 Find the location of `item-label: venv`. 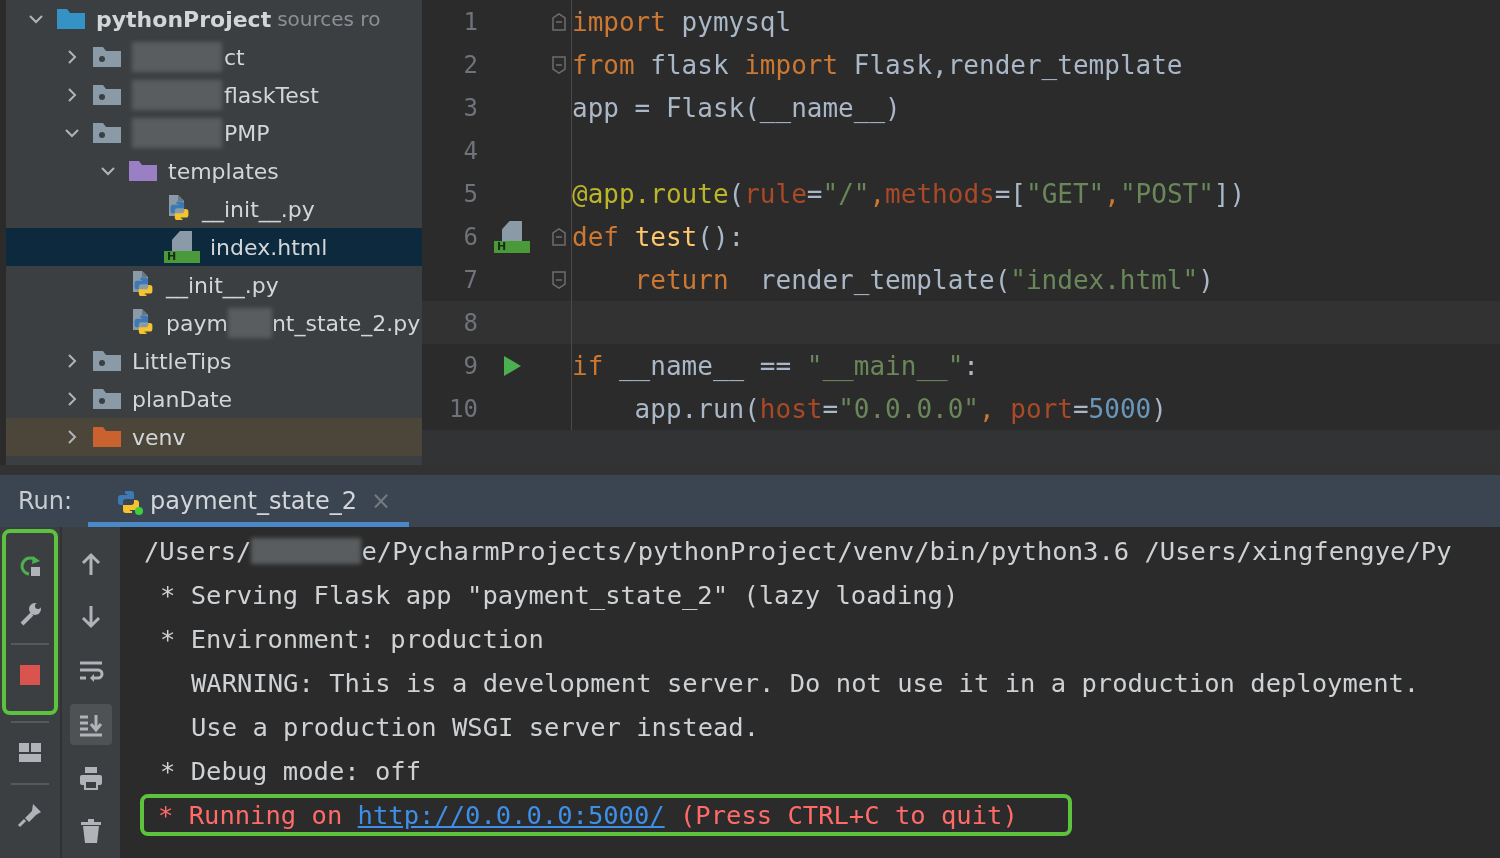

item-label: venv is located at coordinates (159, 437).